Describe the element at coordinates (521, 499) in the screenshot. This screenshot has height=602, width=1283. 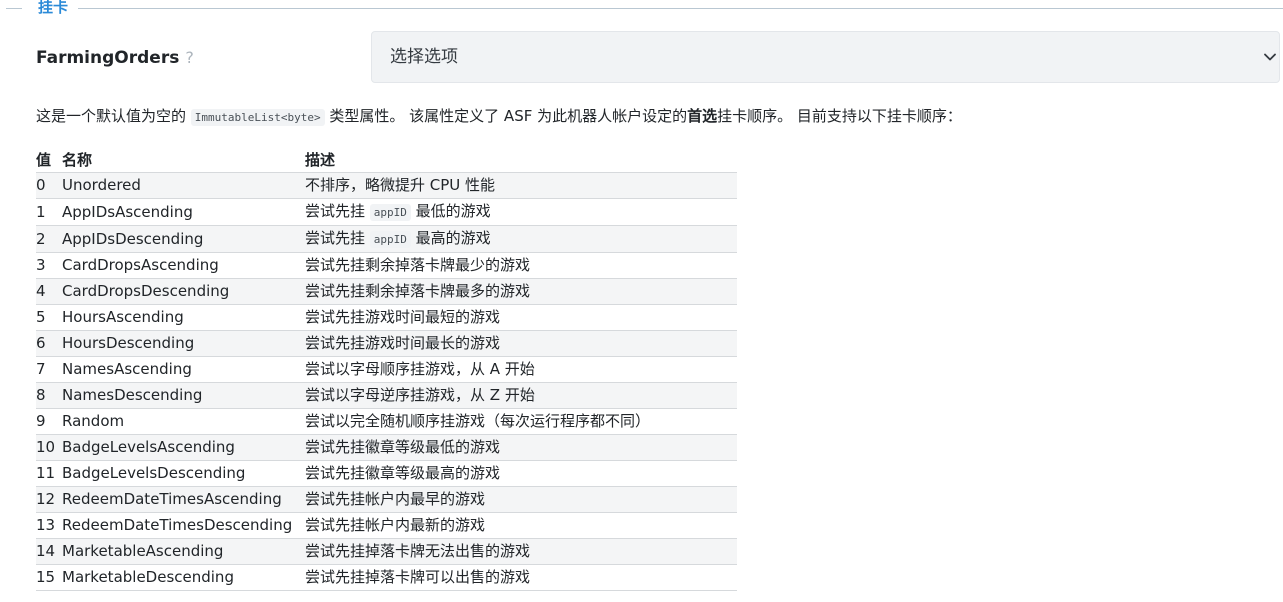
I see `row-description: 尝试先挂帐户内最早的游戏` at that location.